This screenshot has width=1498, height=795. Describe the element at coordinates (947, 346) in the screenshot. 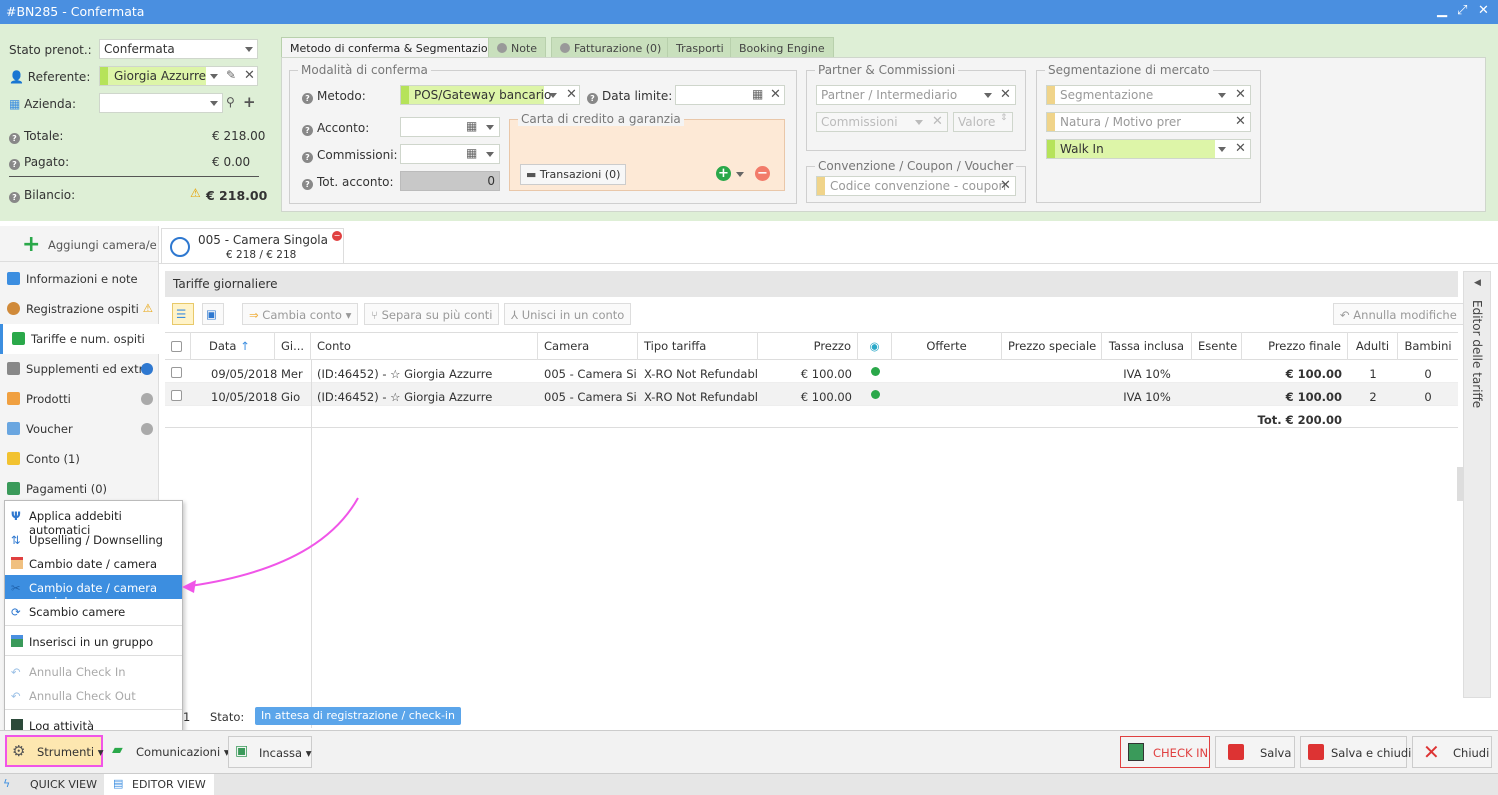

I see `header-offerte: Offerte` at that location.